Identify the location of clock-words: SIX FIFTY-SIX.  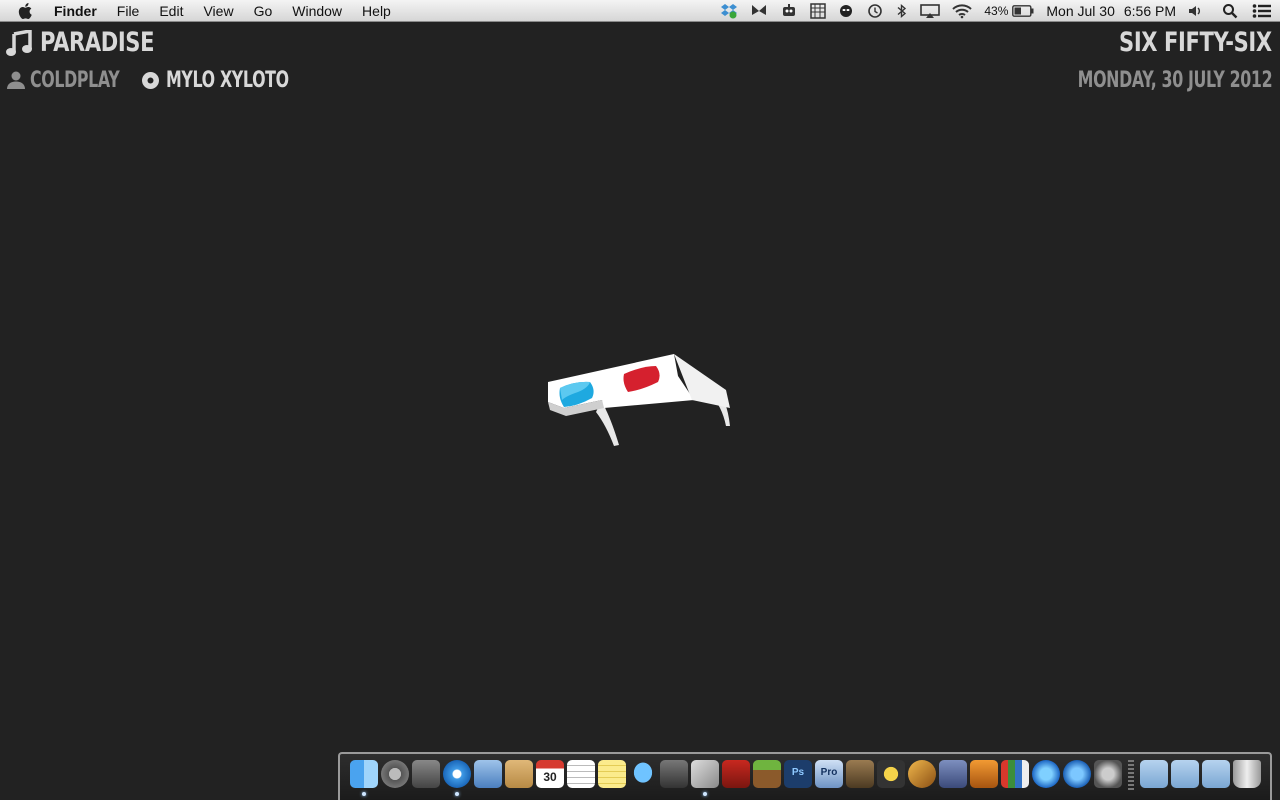
(1195, 42).